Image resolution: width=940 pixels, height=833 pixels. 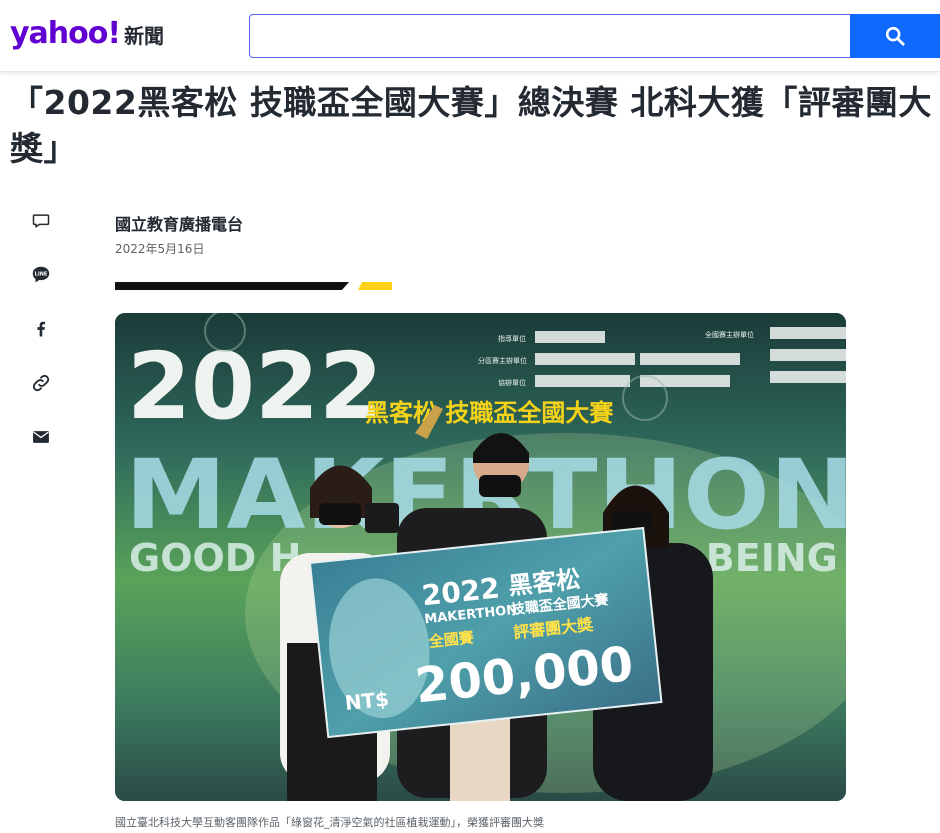 I want to click on search-icon, so click(x=895, y=36).